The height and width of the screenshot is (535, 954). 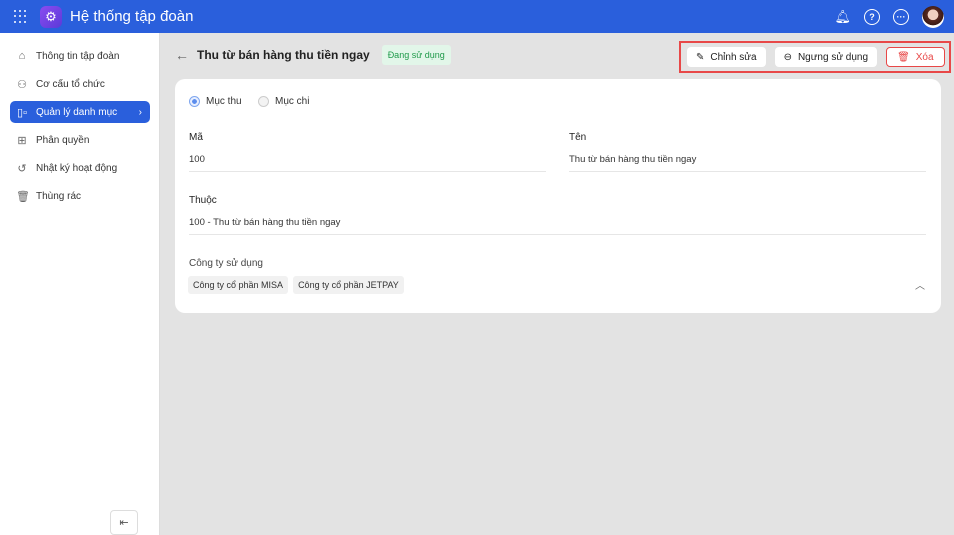 I want to click on delete-button: 🗑︎ Xóa, so click(x=915, y=57).